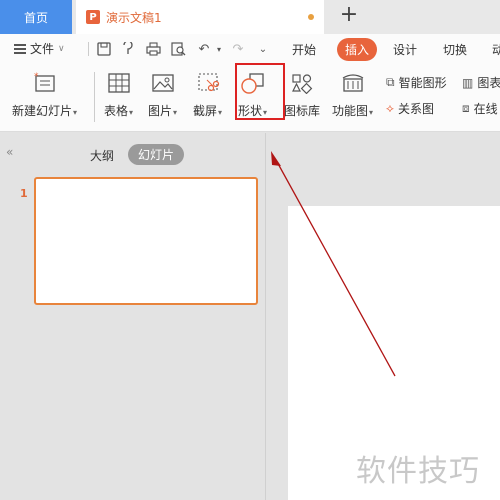  Describe the element at coordinates (333, 264) in the screenshot. I see `annotation-arrow` at that location.